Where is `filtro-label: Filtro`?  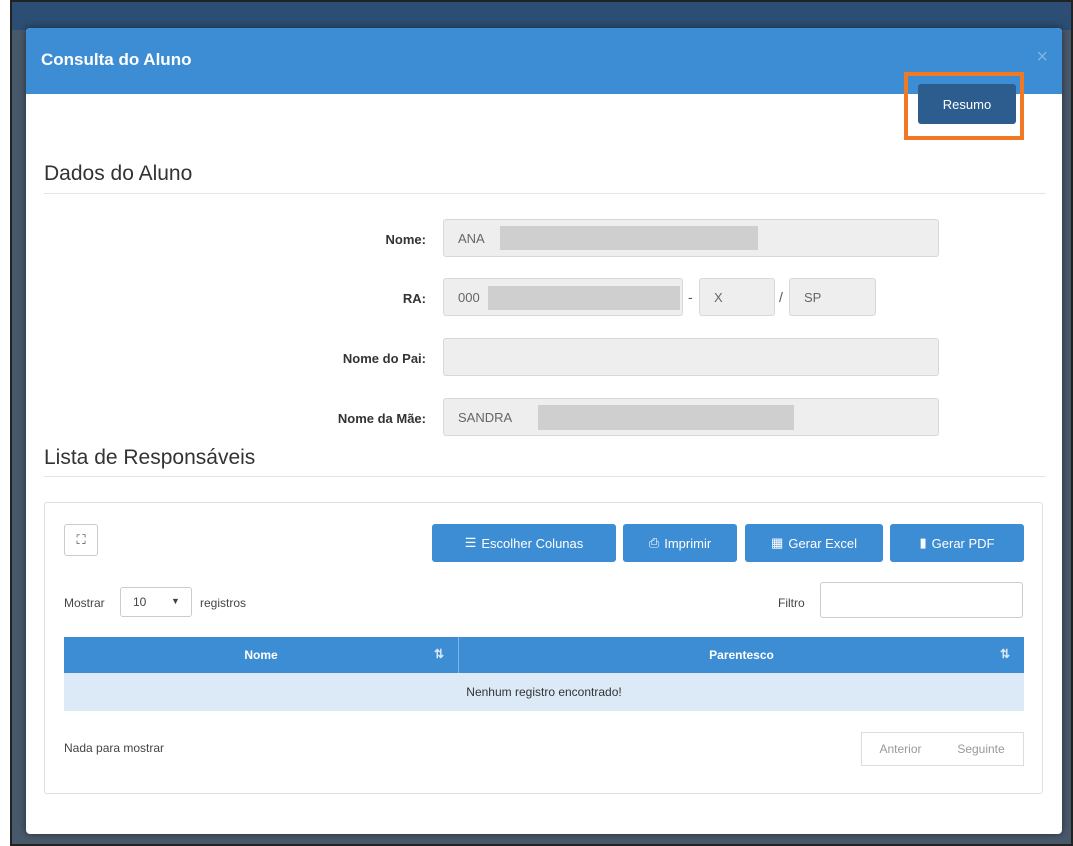 filtro-label: Filtro is located at coordinates (791, 603).